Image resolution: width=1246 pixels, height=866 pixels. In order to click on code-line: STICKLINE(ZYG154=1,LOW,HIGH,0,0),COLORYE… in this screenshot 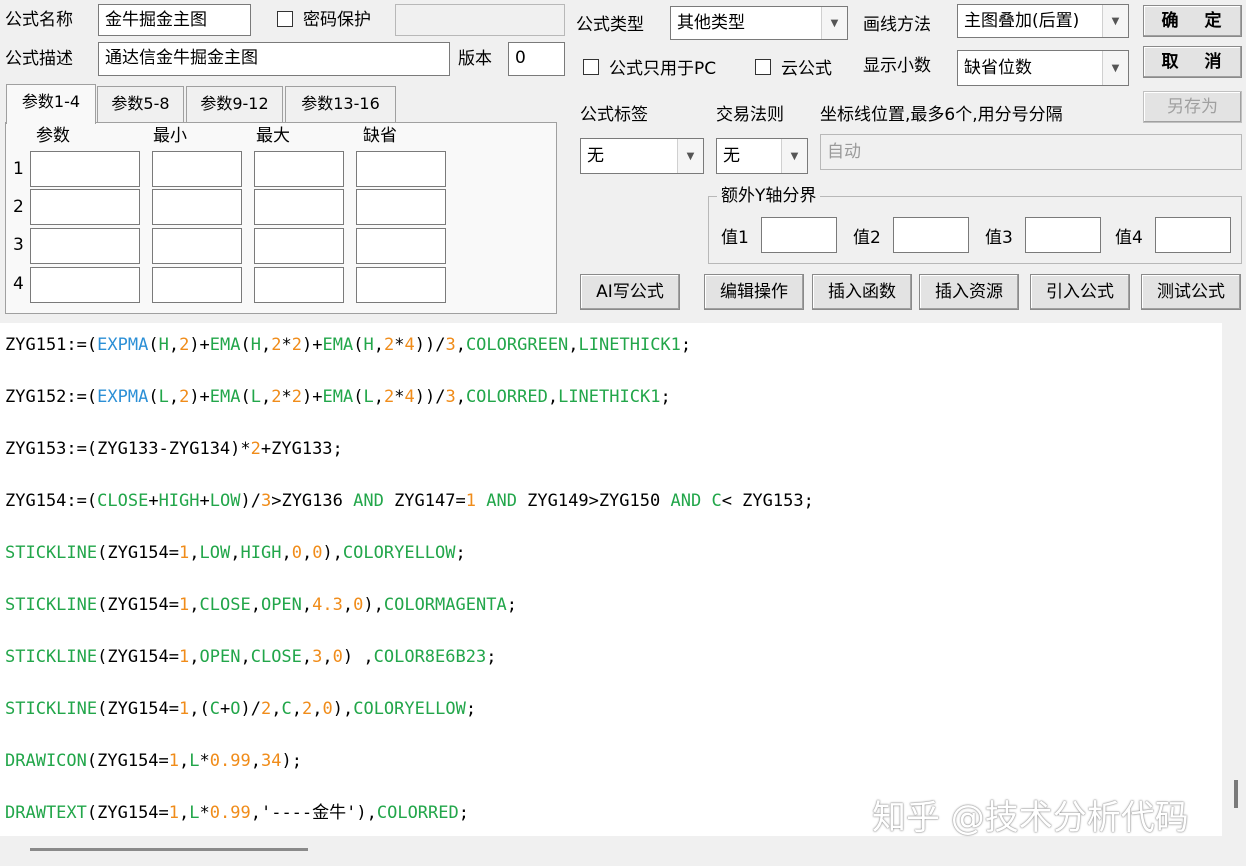, I will do `click(235, 553)`.